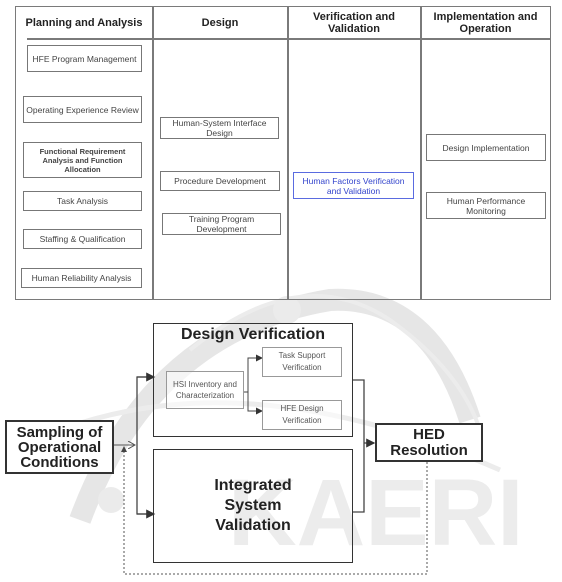  I want to click on design-verification-title: Design Verification, so click(253, 334).